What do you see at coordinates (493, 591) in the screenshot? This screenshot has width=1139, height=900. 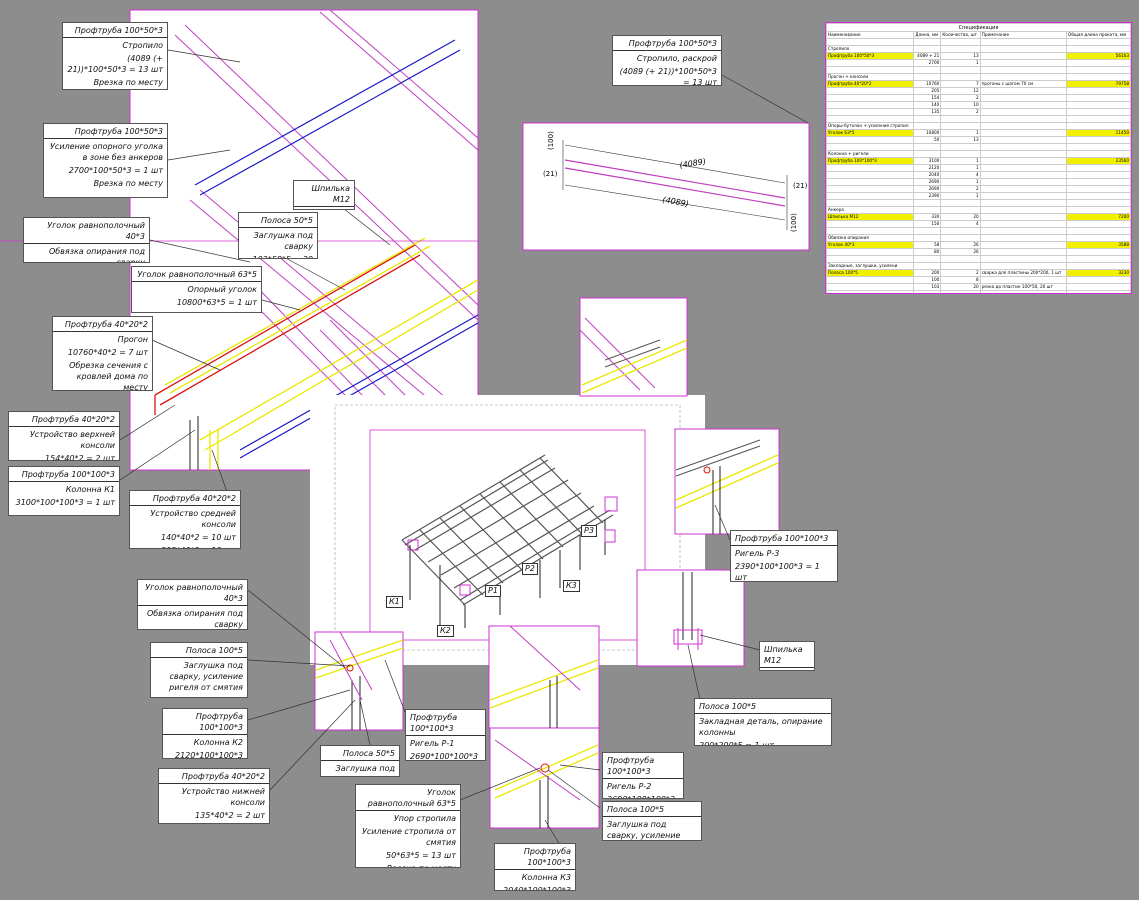 I see `tag-p1: Р1` at bounding box center [493, 591].